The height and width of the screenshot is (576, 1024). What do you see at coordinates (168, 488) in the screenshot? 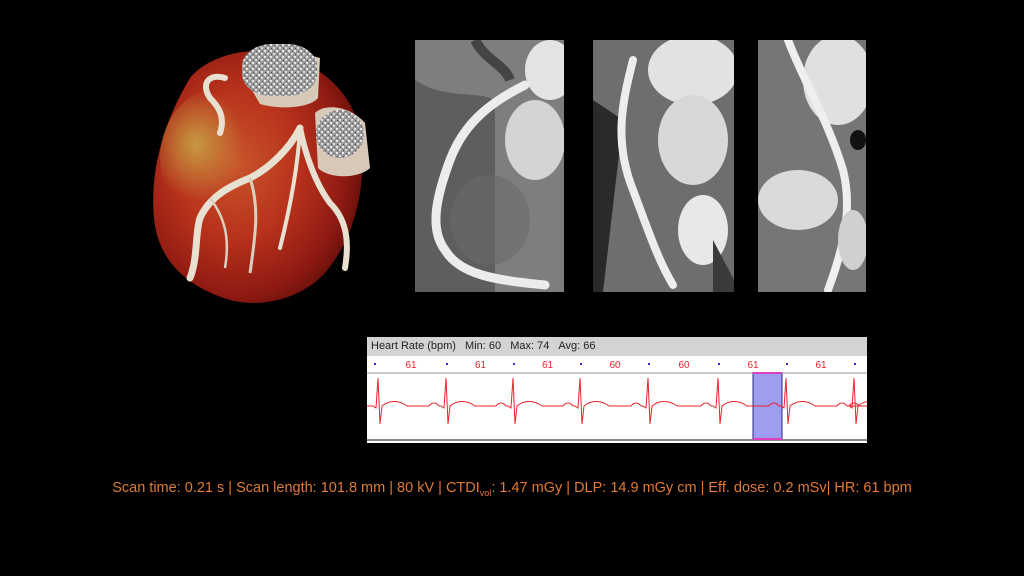
I see `scan-time: Scan time: 0.21 s` at bounding box center [168, 488].